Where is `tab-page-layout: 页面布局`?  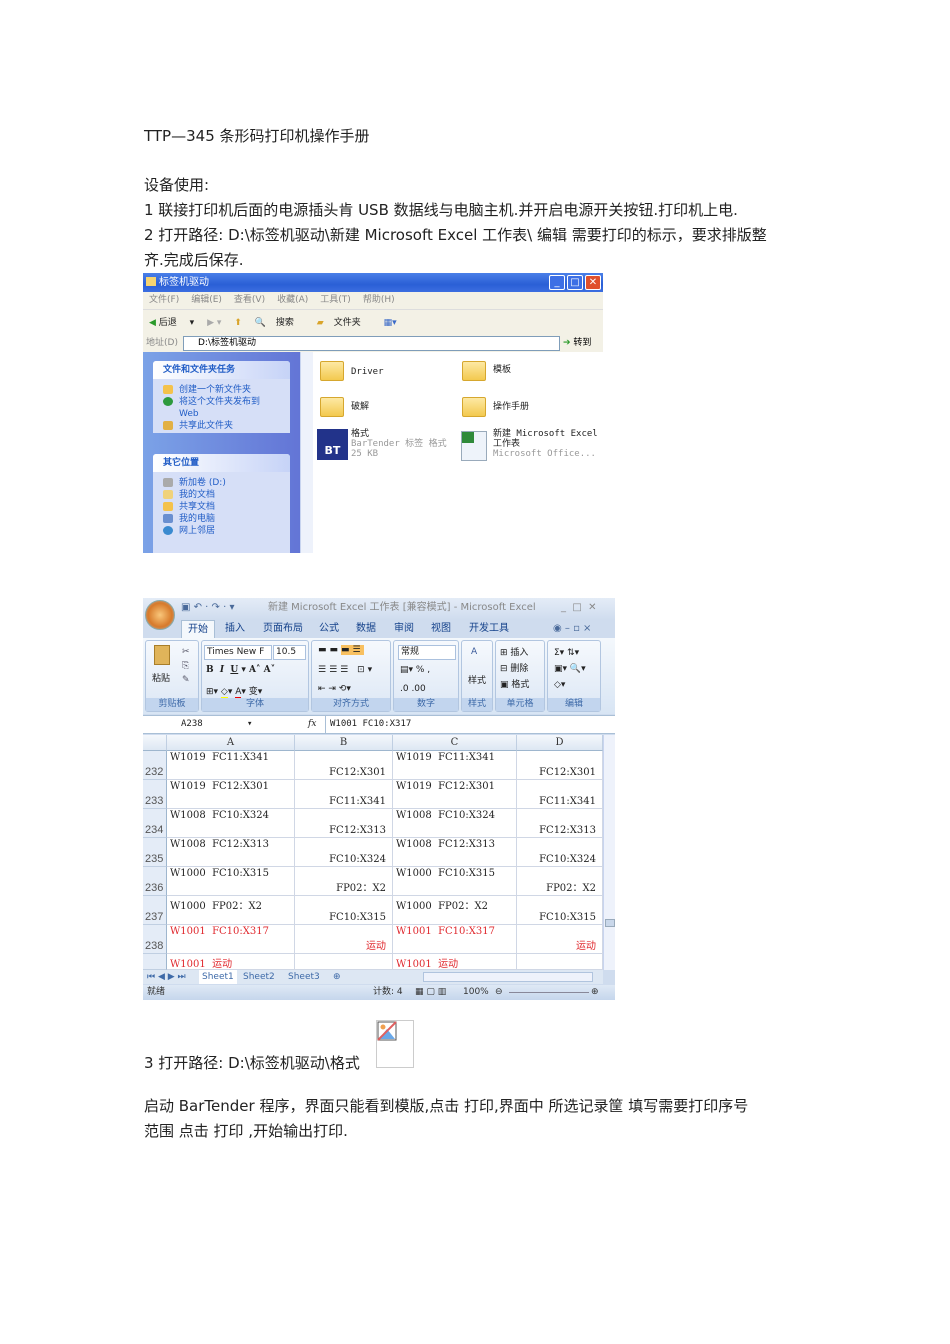 tab-page-layout: 页面布局 is located at coordinates (283, 629).